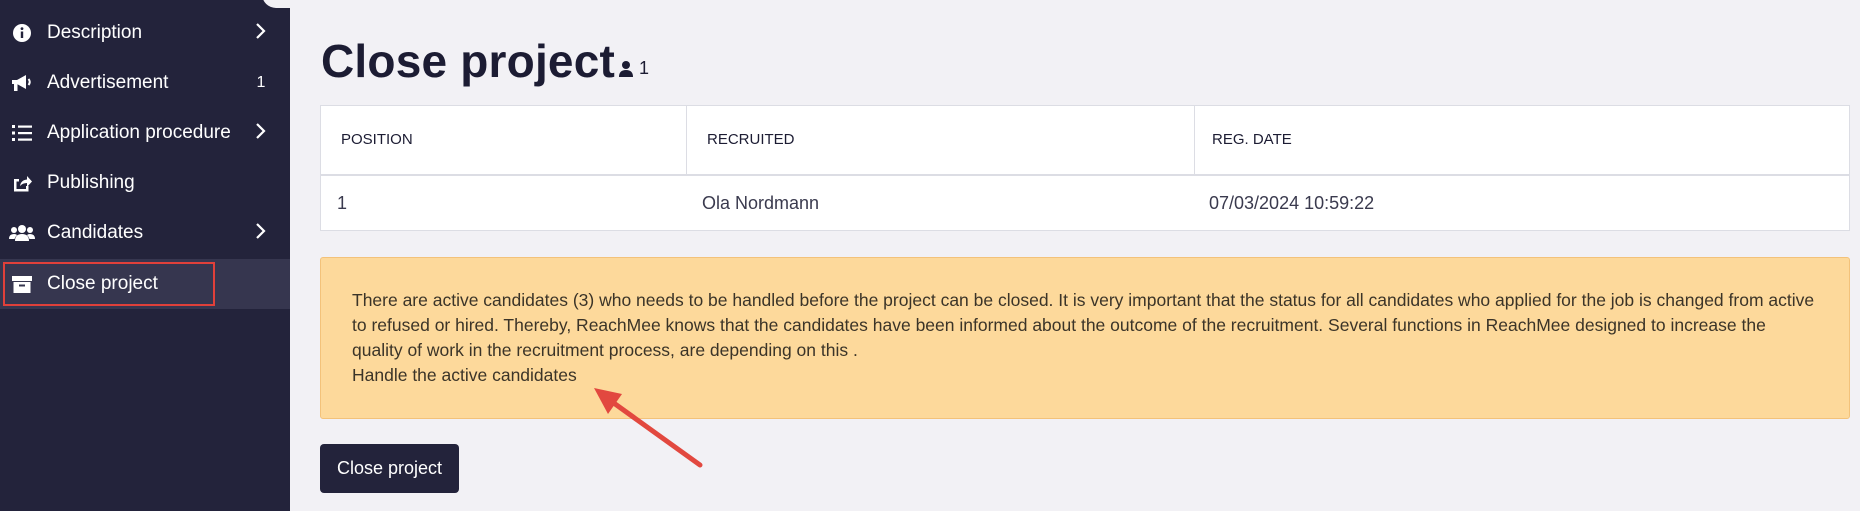 Image resolution: width=1860 pixels, height=511 pixels. Describe the element at coordinates (751, 140) in the screenshot. I see `column-header-recruited: RECRUITED` at that location.